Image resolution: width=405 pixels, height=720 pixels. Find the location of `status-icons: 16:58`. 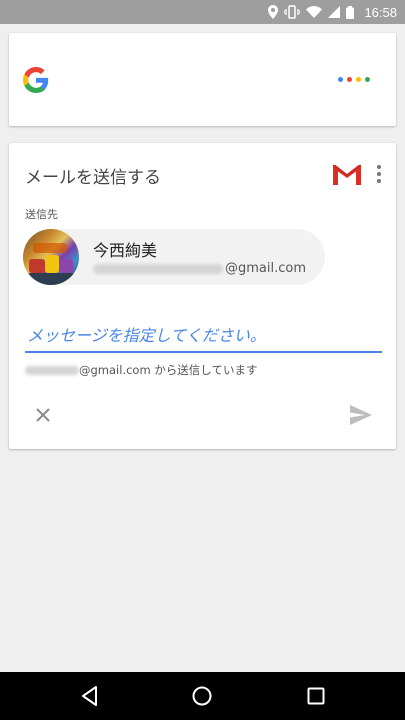

status-icons: 16:58 is located at coordinates (332, 12).